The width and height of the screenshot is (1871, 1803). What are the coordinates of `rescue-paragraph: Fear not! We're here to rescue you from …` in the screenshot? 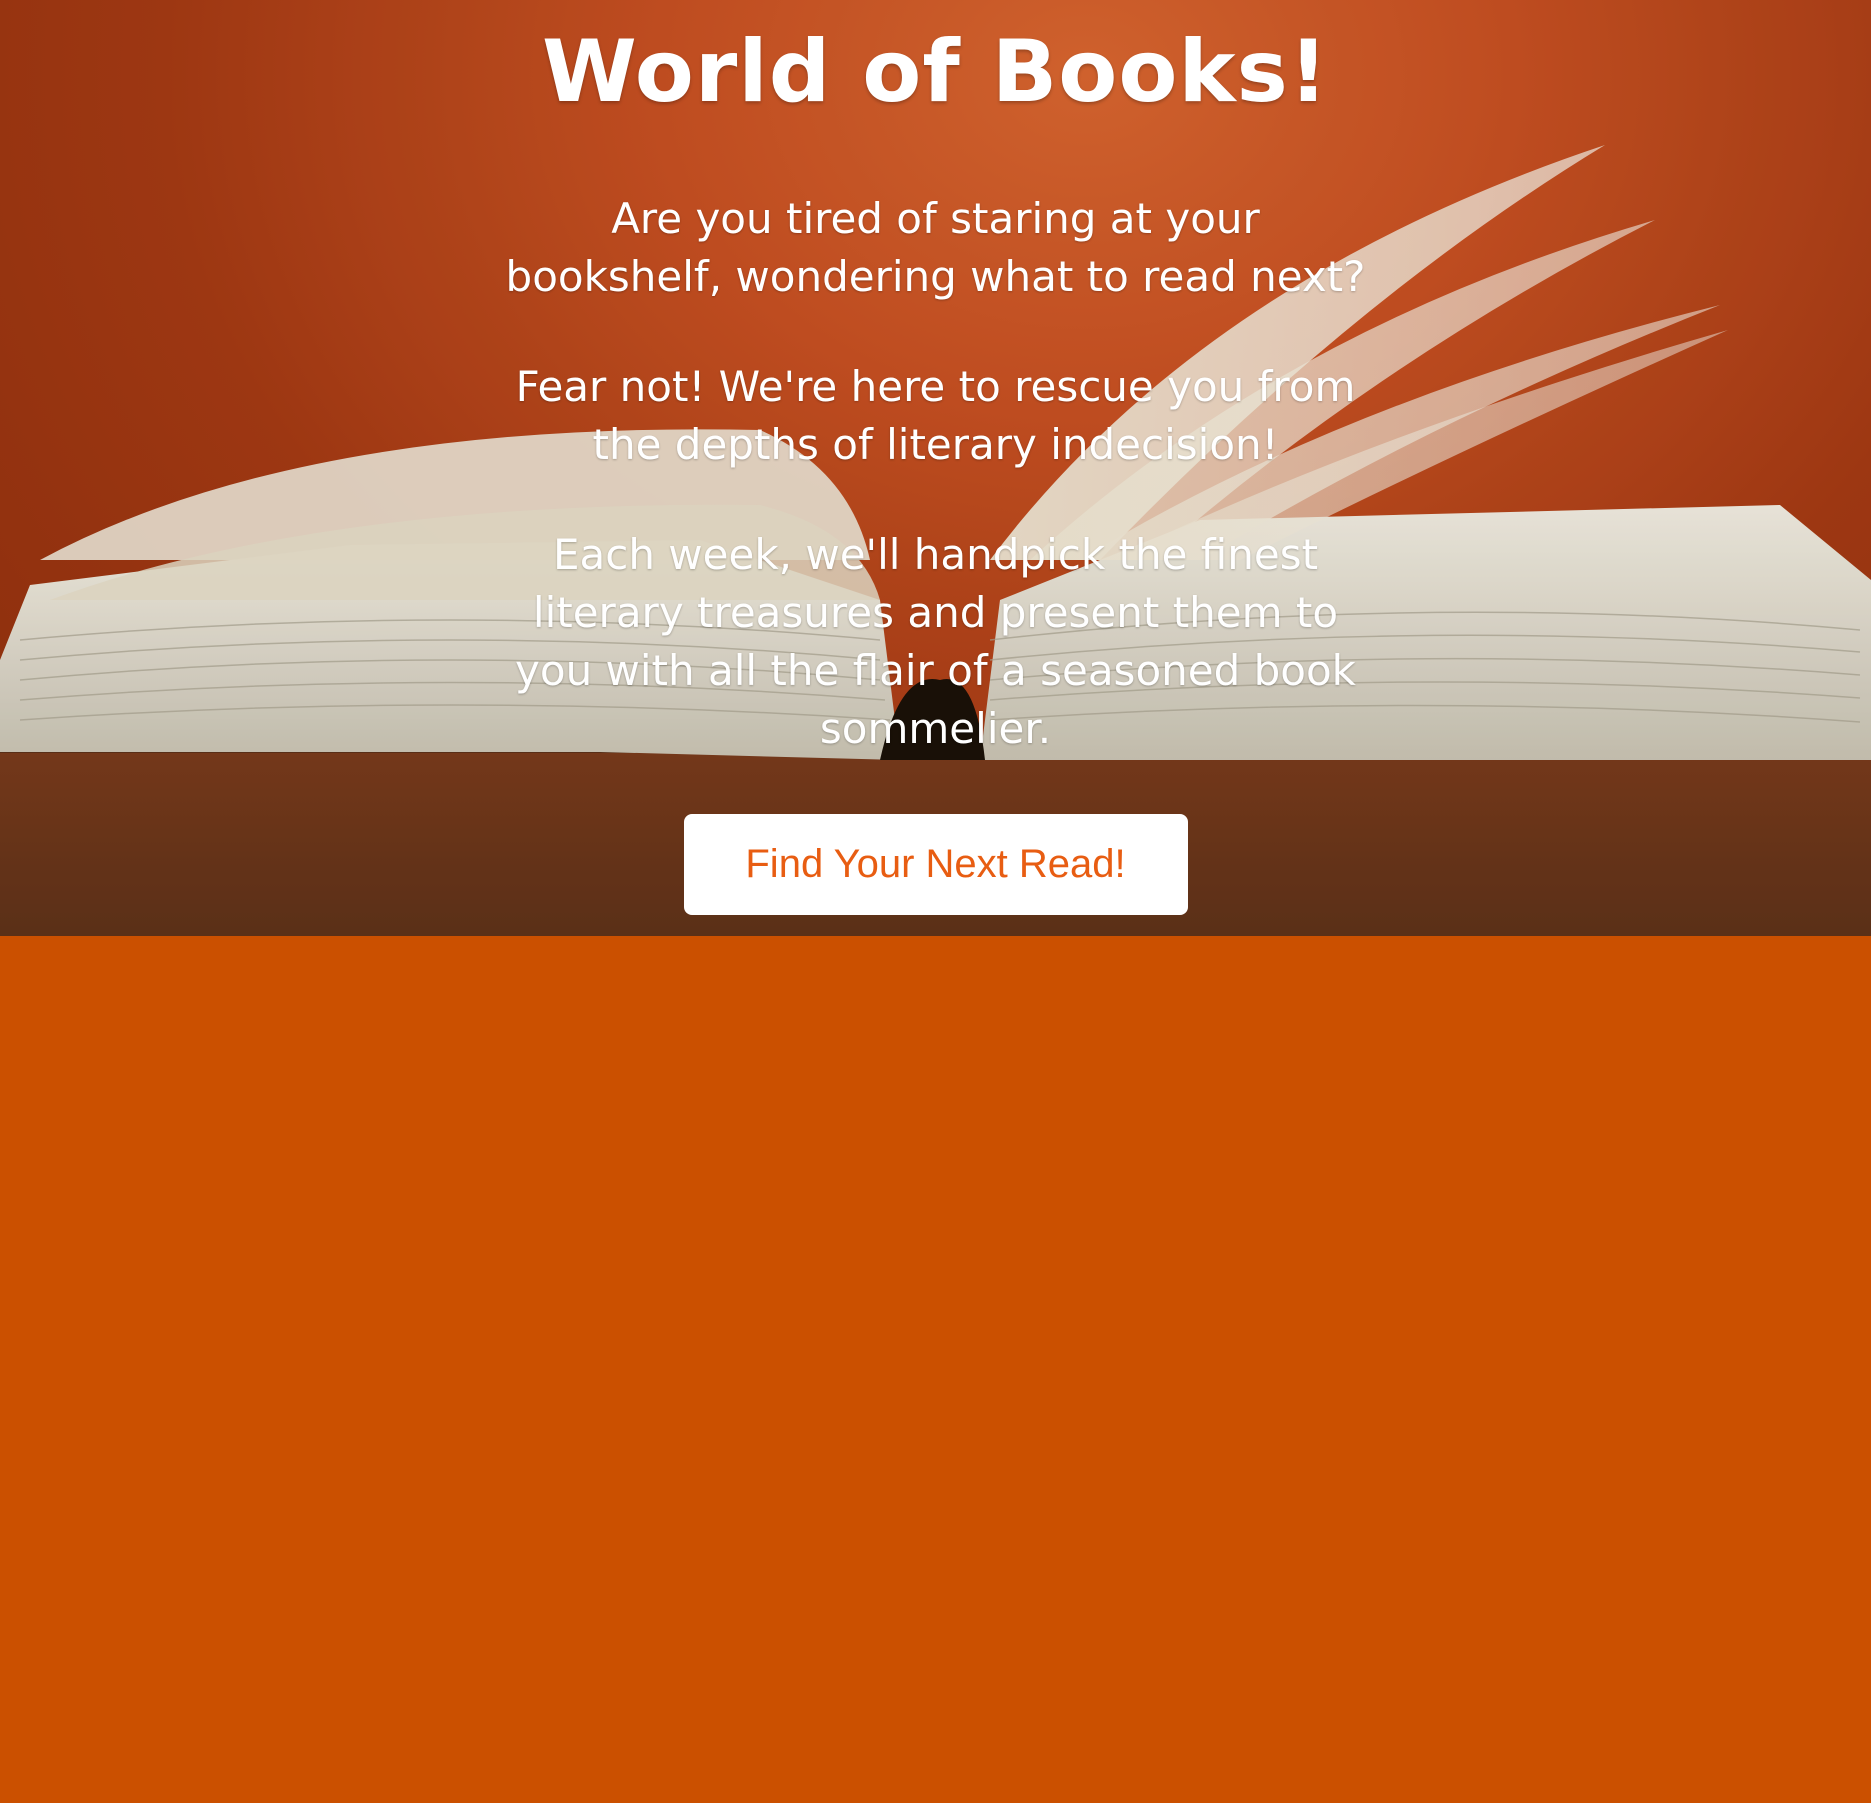 It's located at (935, 415).